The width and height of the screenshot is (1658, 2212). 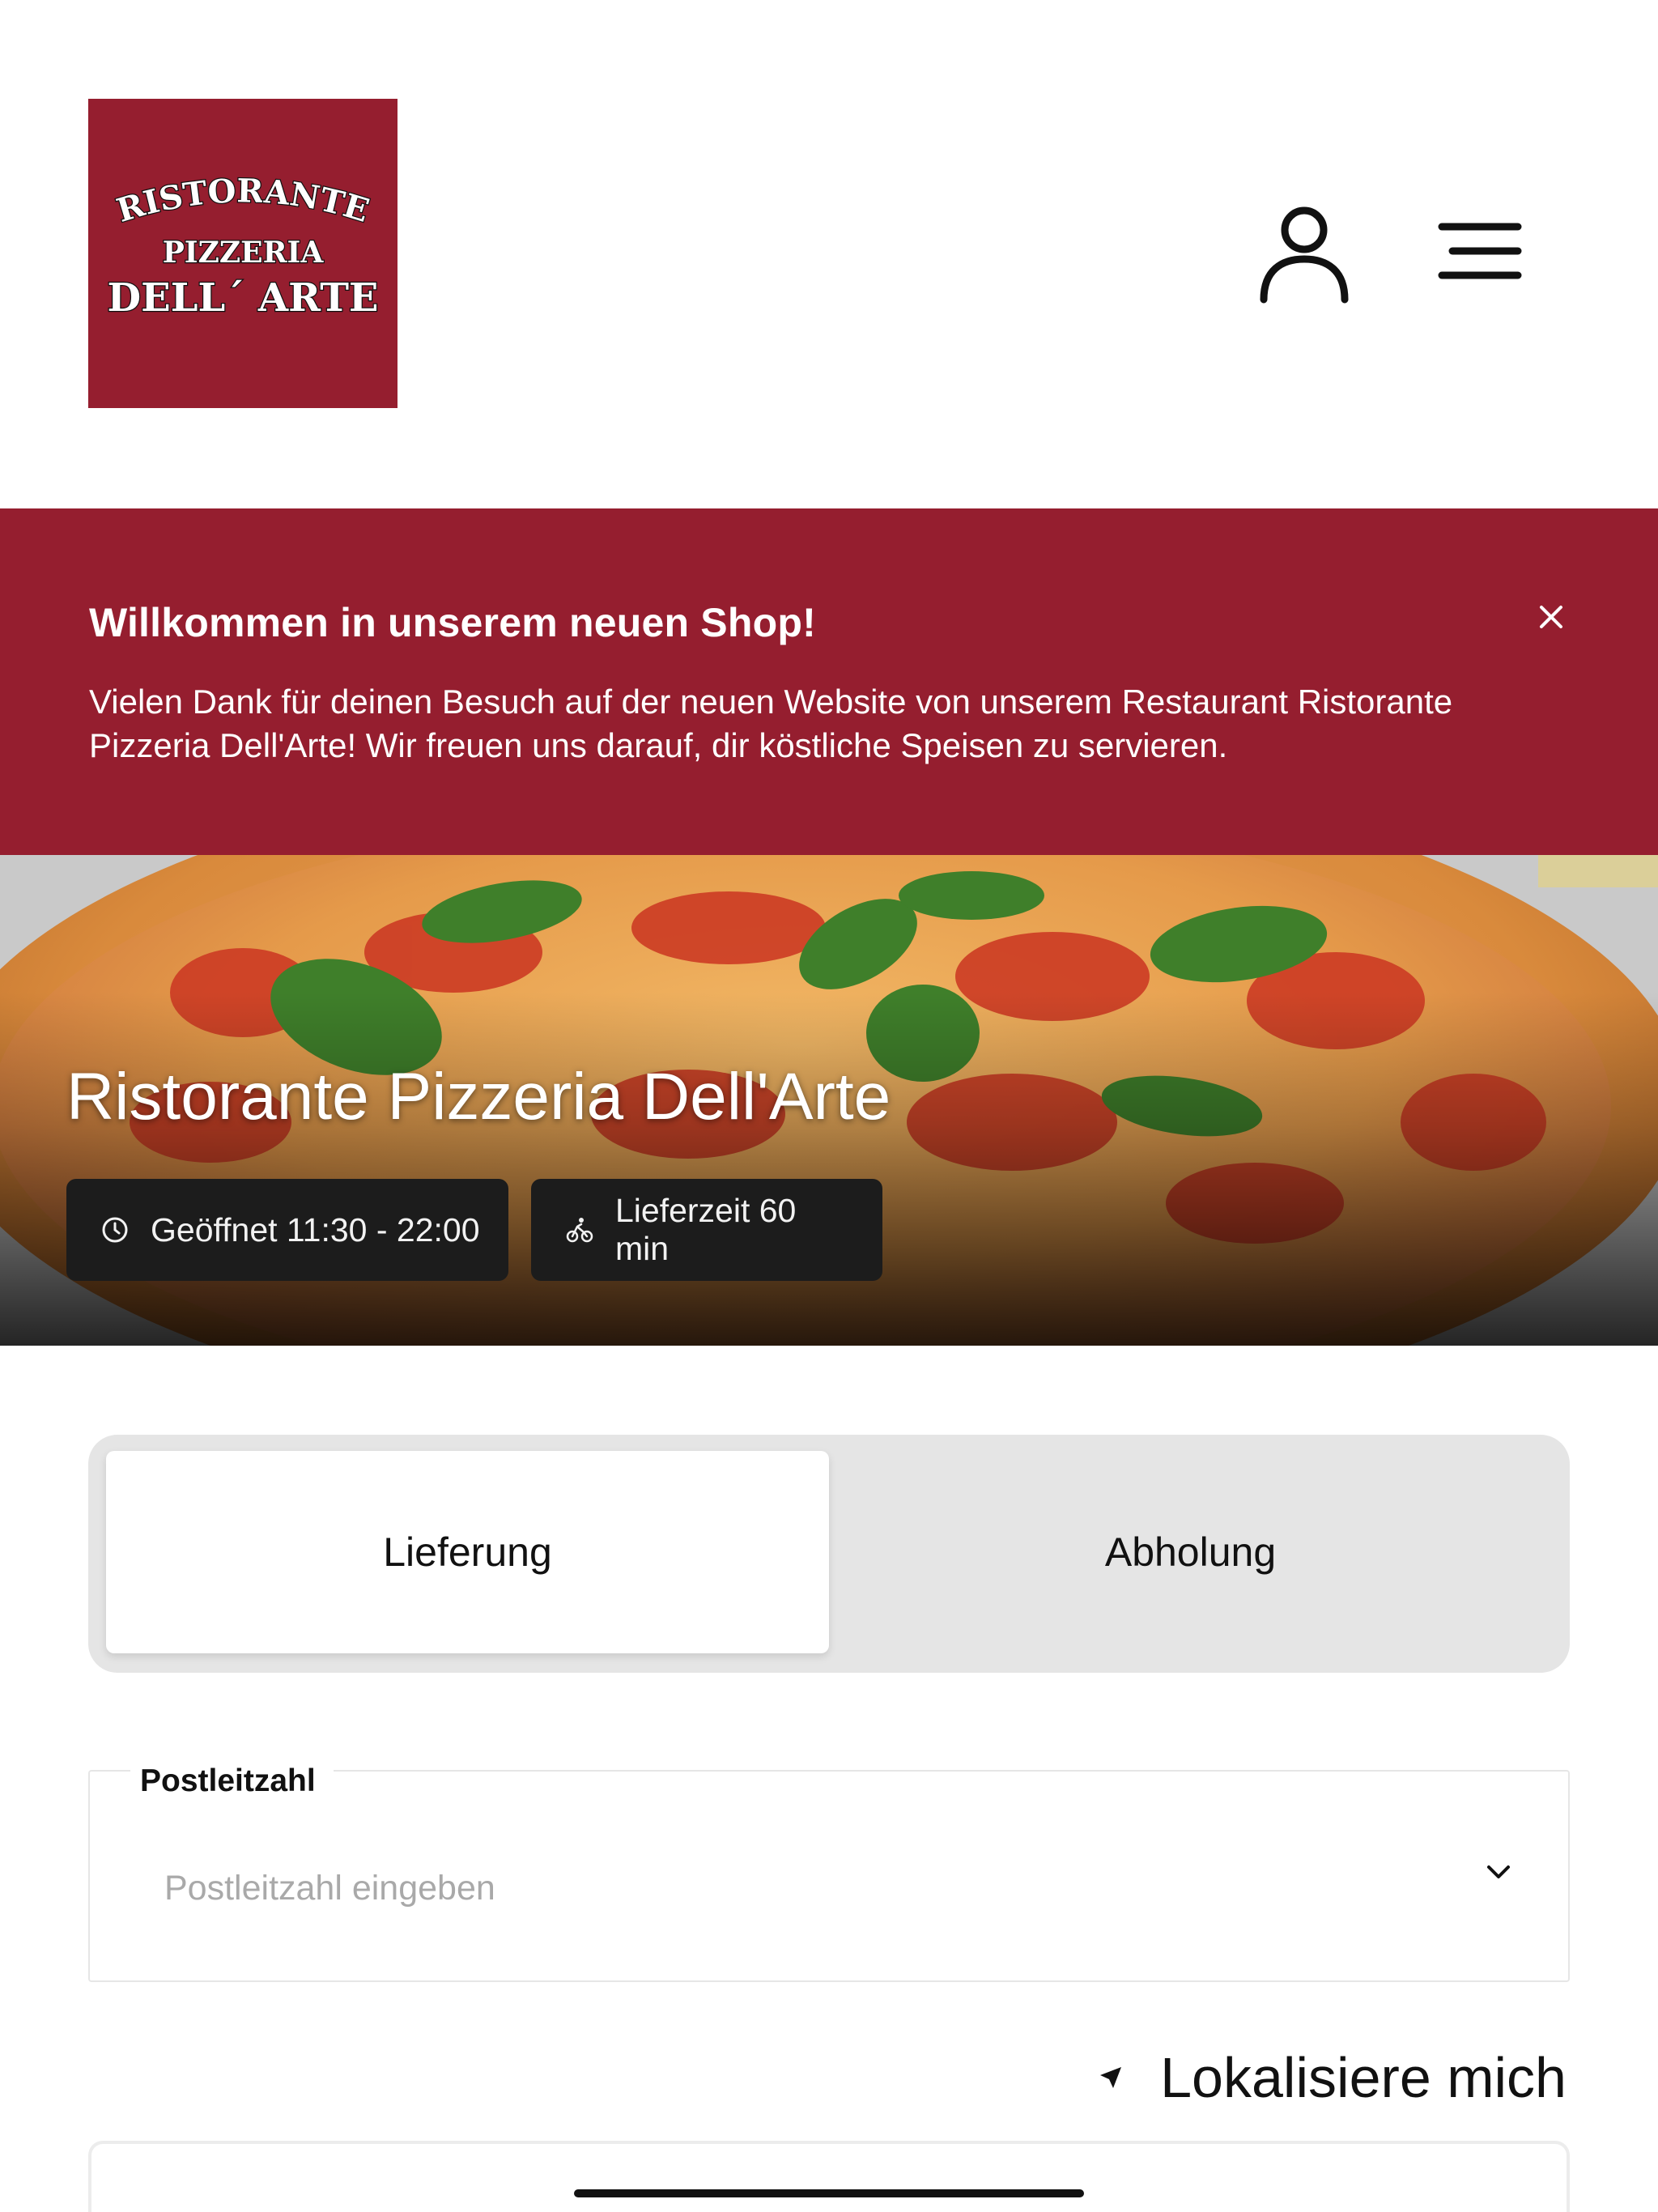 I want to click on postal-code-input, so click(x=771, y=1889).